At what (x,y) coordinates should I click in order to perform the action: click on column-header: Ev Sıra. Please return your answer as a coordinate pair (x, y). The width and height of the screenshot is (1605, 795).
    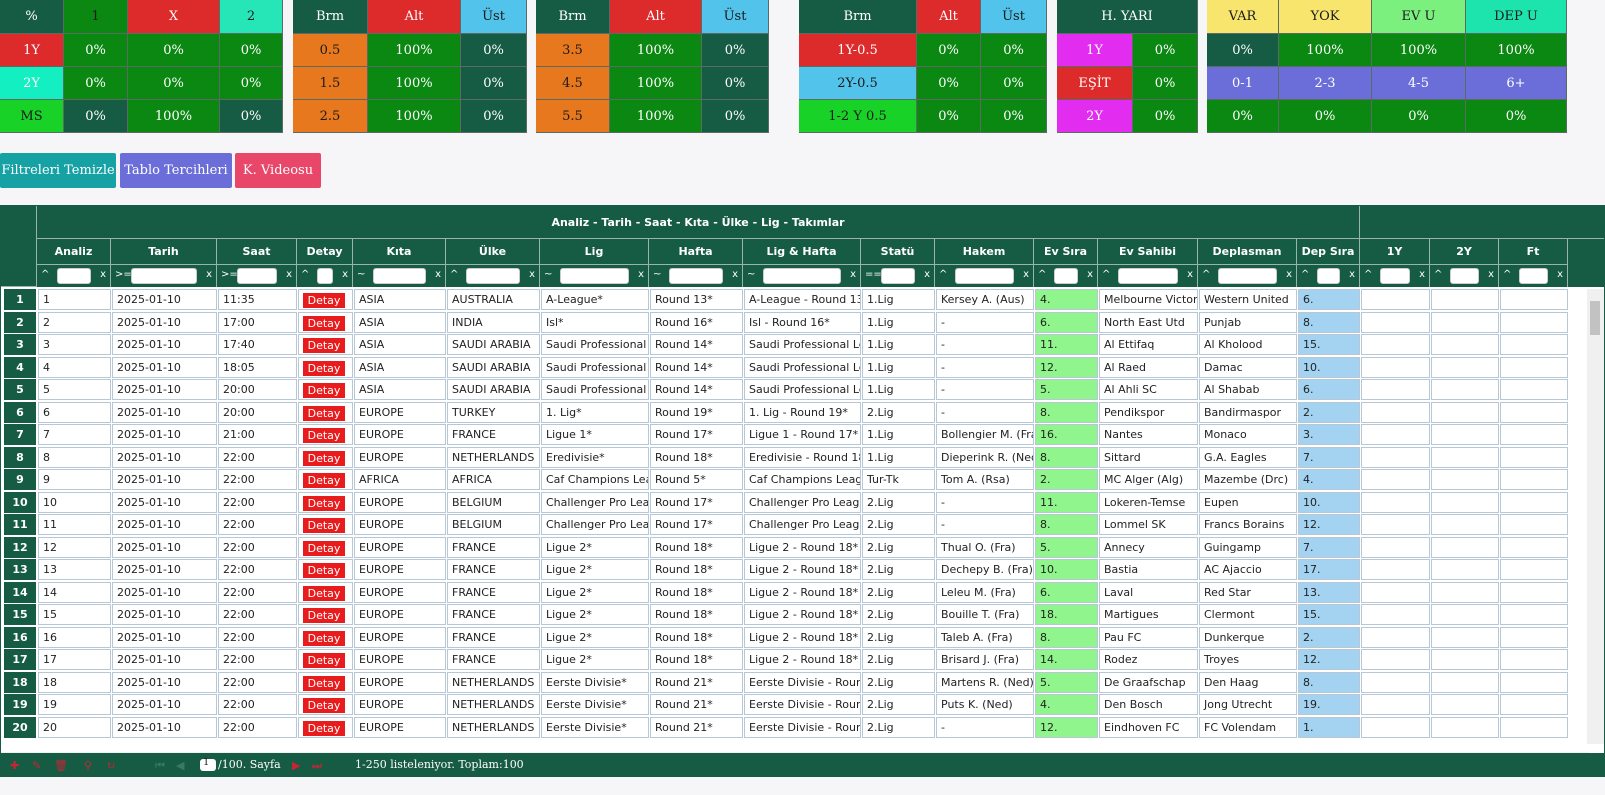
    Looking at the image, I should click on (1066, 251).